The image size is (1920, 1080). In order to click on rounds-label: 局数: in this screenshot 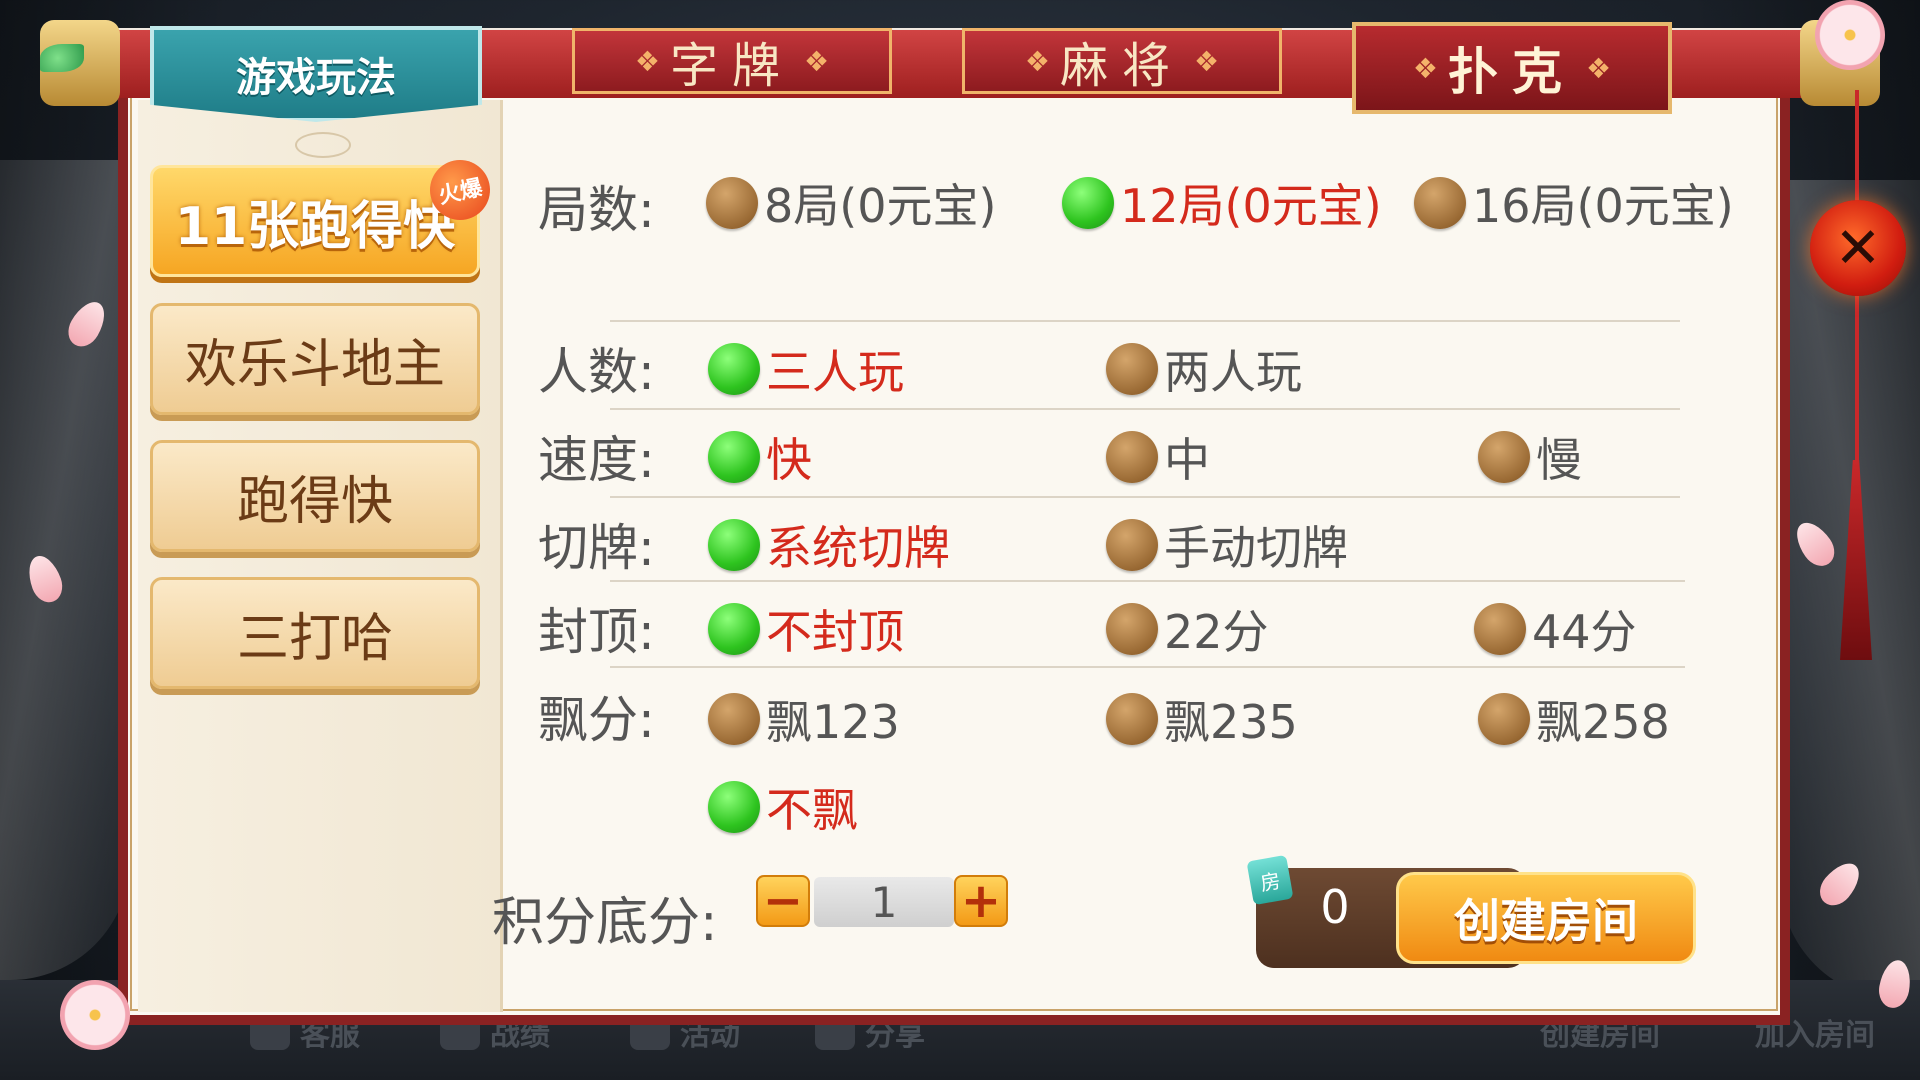, I will do `click(596, 210)`.